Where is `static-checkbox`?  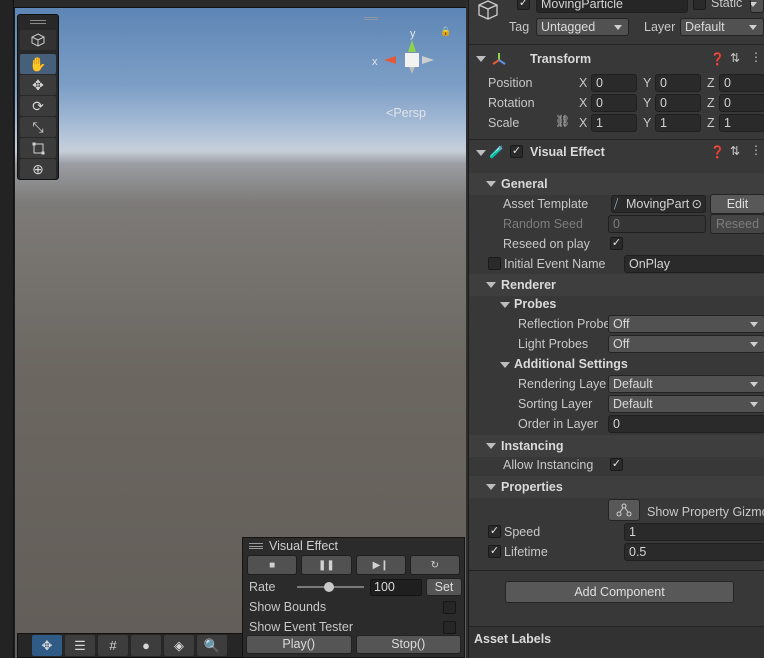 static-checkbox is located at coordinates (699, 5).